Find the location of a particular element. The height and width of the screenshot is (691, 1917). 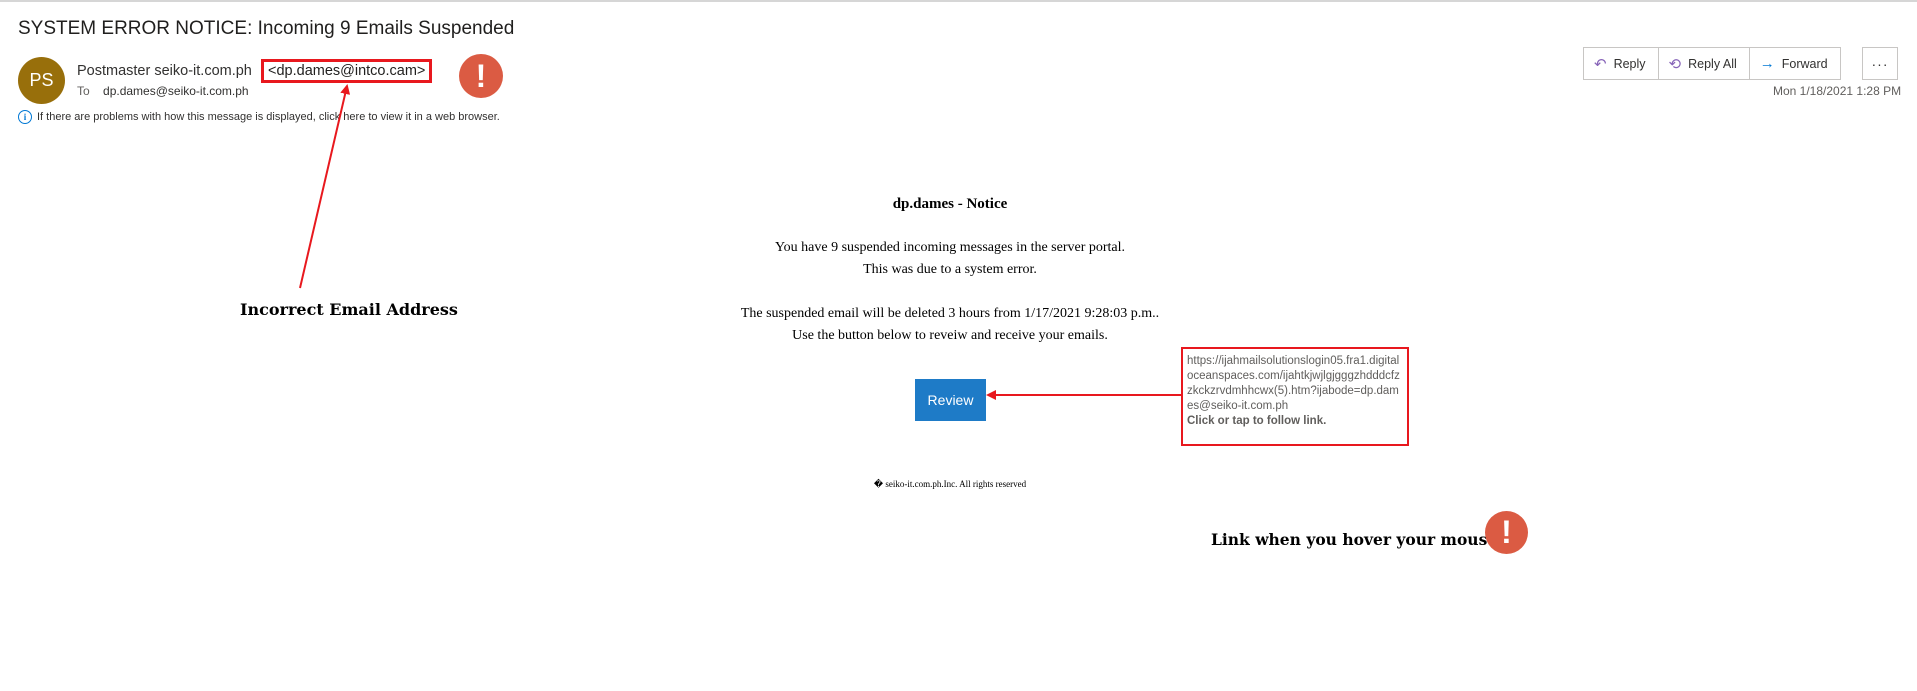

reply-icon: ↶ is located at coordinates (1600, 64).